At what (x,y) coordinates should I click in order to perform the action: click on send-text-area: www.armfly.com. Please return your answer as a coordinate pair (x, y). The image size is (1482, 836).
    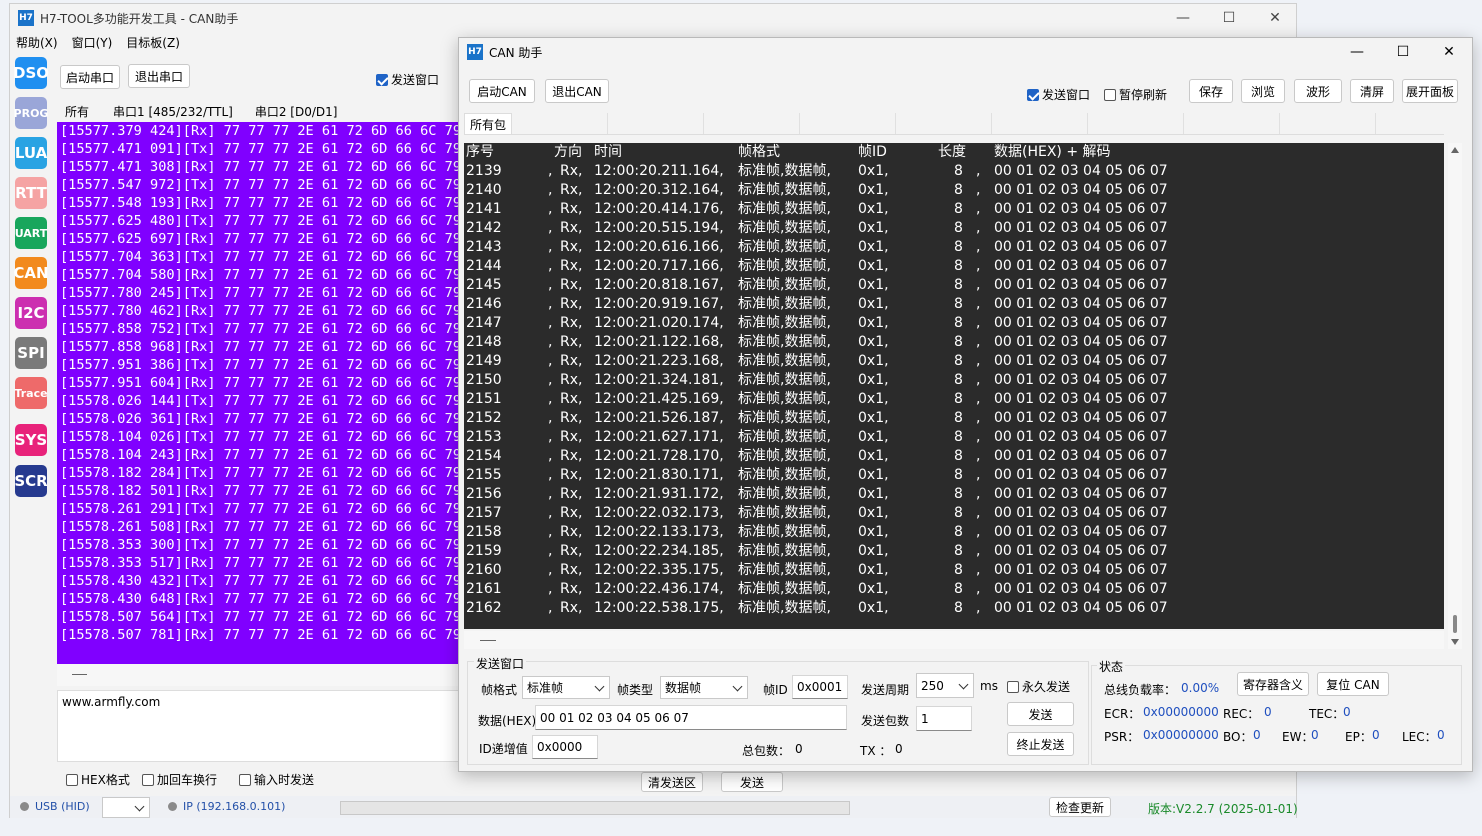
    Looking at the image, I should click on (262, 726).